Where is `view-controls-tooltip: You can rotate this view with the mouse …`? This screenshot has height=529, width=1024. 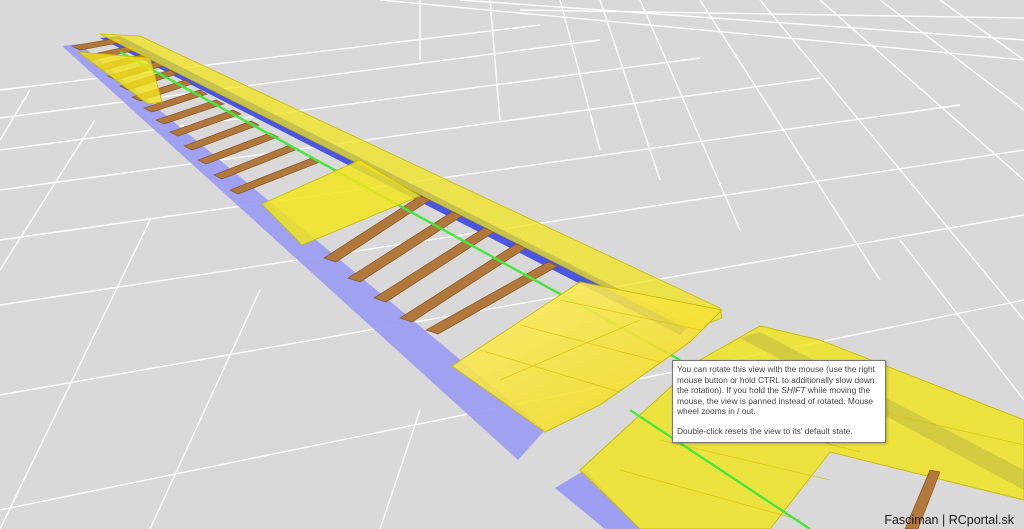 view-controls-tooltip: You can rotate this view with the mouse … is located at coordinates (779, 401).